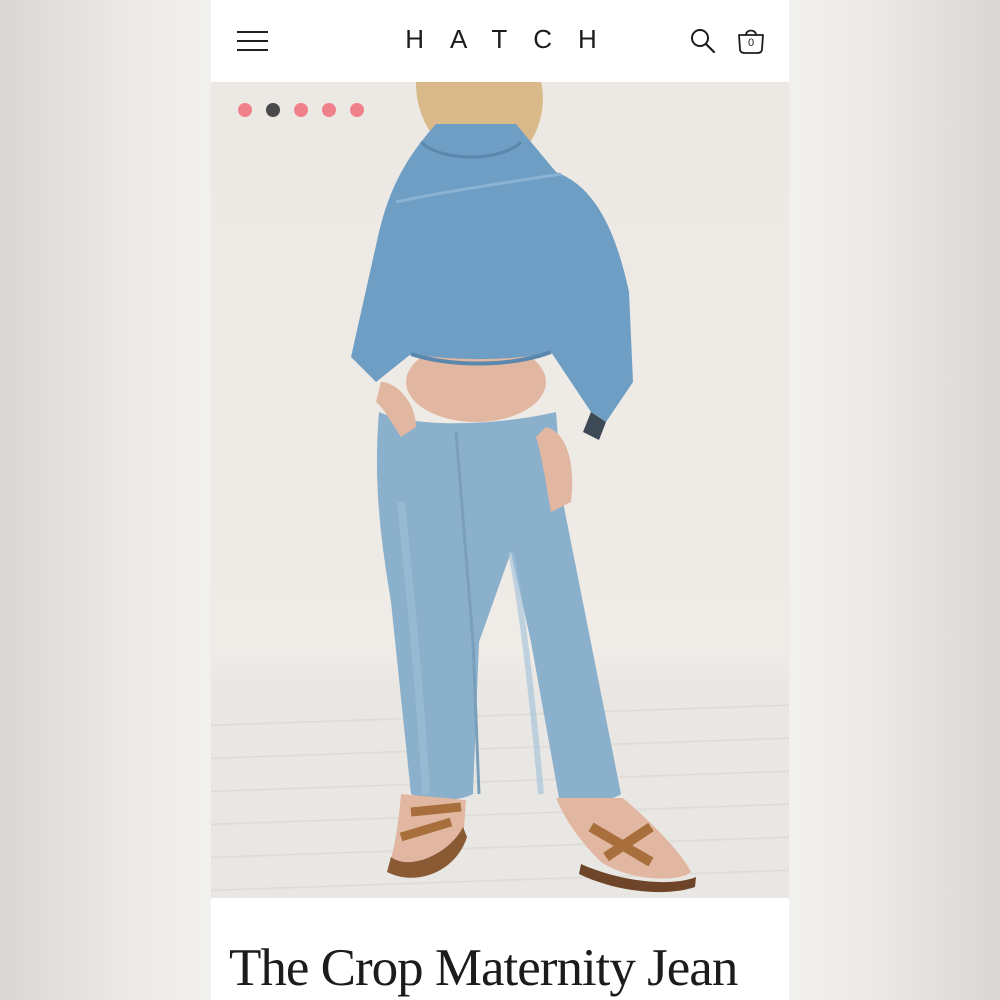 This screenshot has height=1000, width=1000. What do you see at coordinates (483, 968) in the screenshot?
I see `product-title: The Crop Maternity Jean` at bounding box center [483, 968].